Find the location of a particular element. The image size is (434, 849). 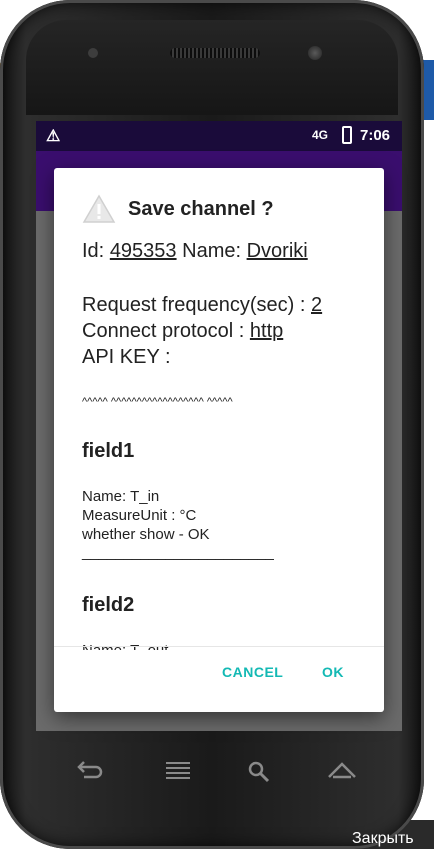

status-time: 7:06 is located at coordinates (375, 135).